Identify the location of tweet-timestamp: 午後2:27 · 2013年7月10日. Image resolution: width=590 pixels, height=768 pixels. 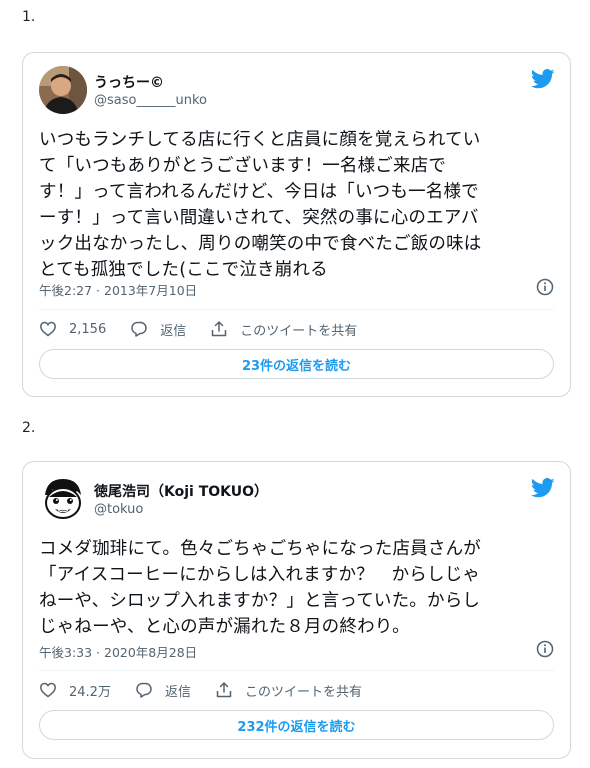
(118, 289).